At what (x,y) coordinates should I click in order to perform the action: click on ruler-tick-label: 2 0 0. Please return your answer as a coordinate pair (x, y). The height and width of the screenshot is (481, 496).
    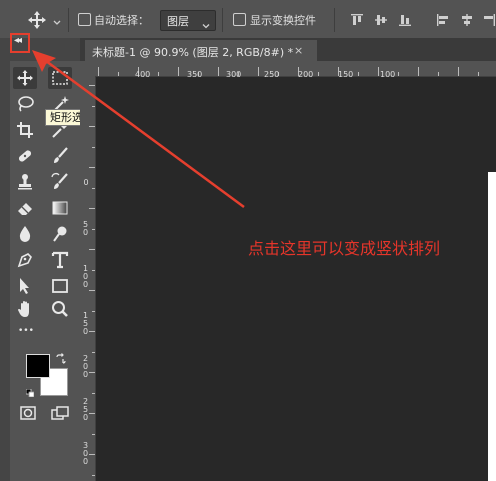
    Looking at the image, I should click on (85, 366).